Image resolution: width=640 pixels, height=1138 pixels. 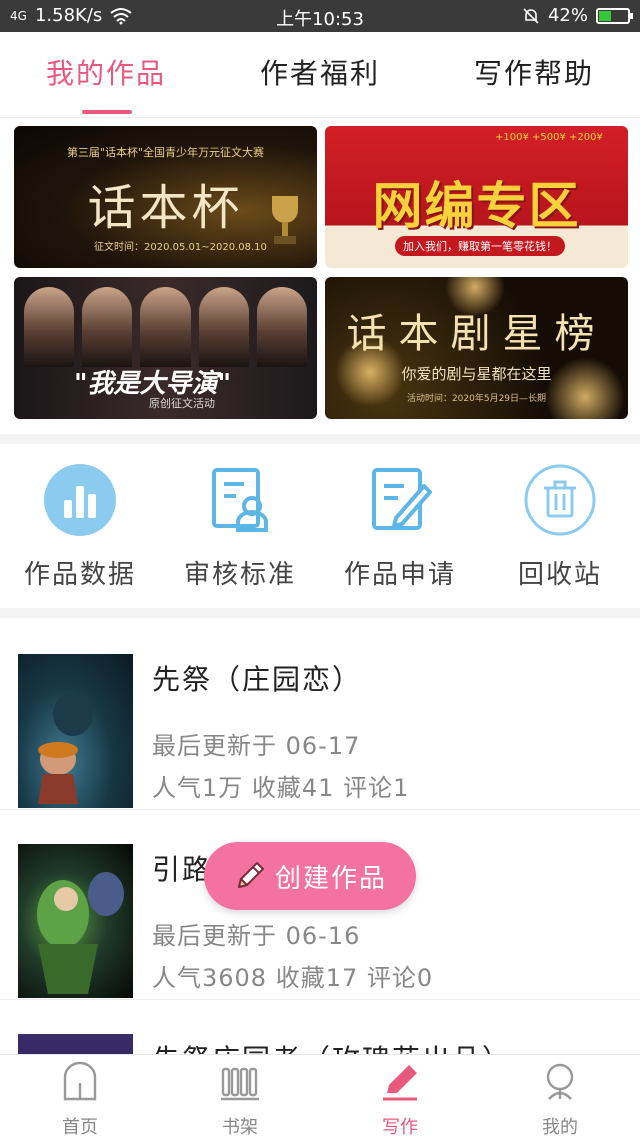 I want to click on trophy-icon, so click(x=285, y=220).